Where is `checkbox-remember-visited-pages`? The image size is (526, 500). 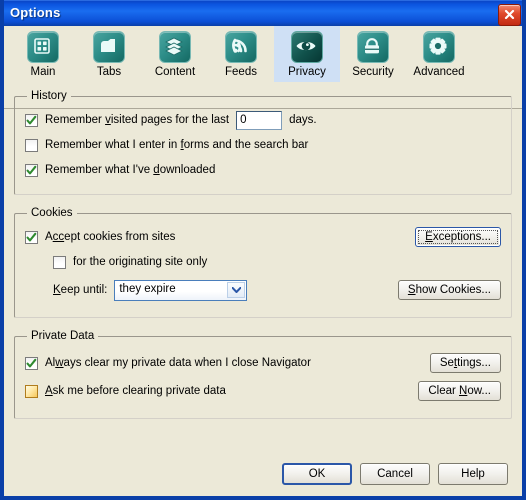 checkbox-remember-visited-pages is located at coordinates (31, 120).